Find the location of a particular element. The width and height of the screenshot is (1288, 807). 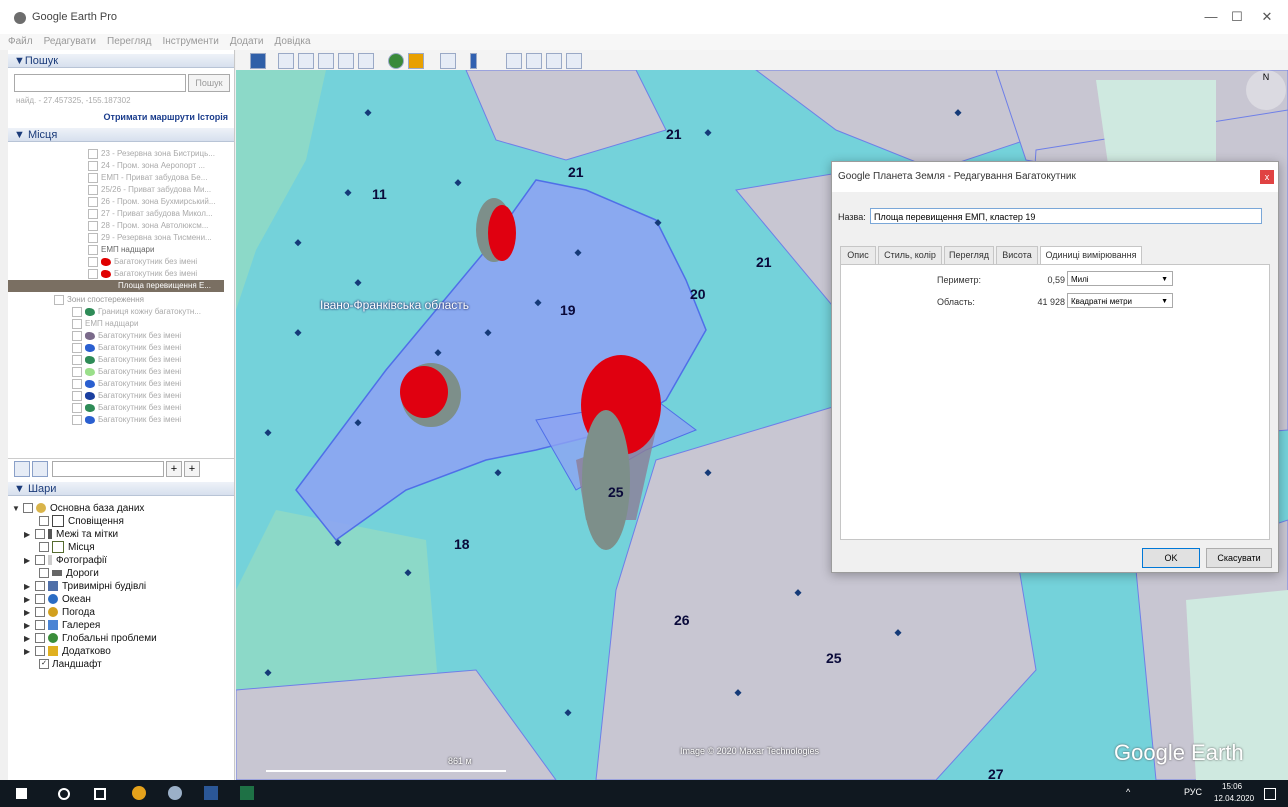

google-earth-taskbar-icon is located at coordinates (175, 793).